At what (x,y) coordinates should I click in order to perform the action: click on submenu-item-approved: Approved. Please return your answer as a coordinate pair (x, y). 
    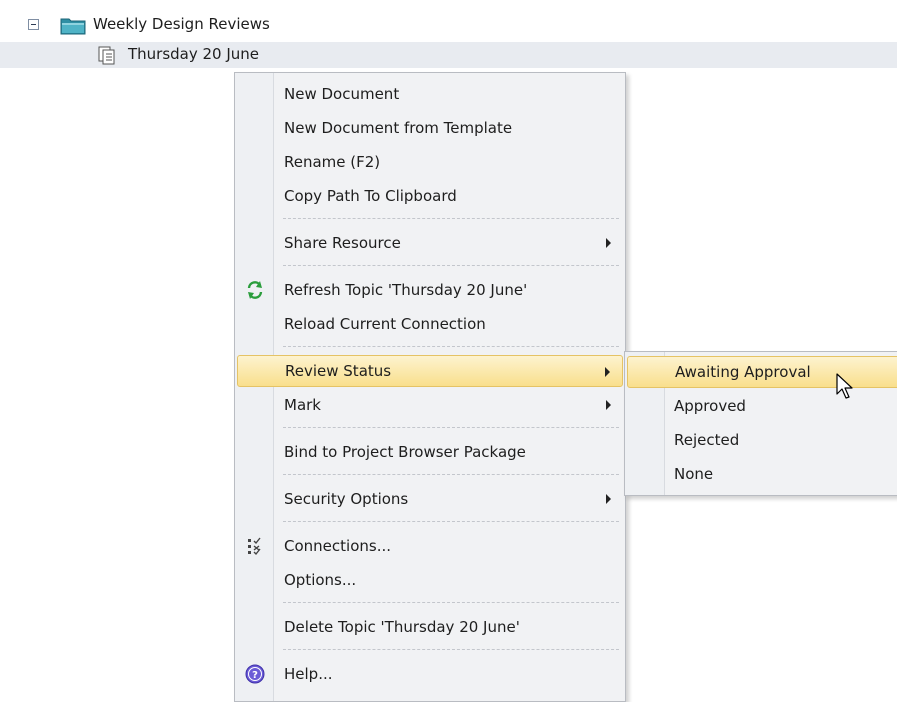
    Looking at the image, I should click on (762, 406).